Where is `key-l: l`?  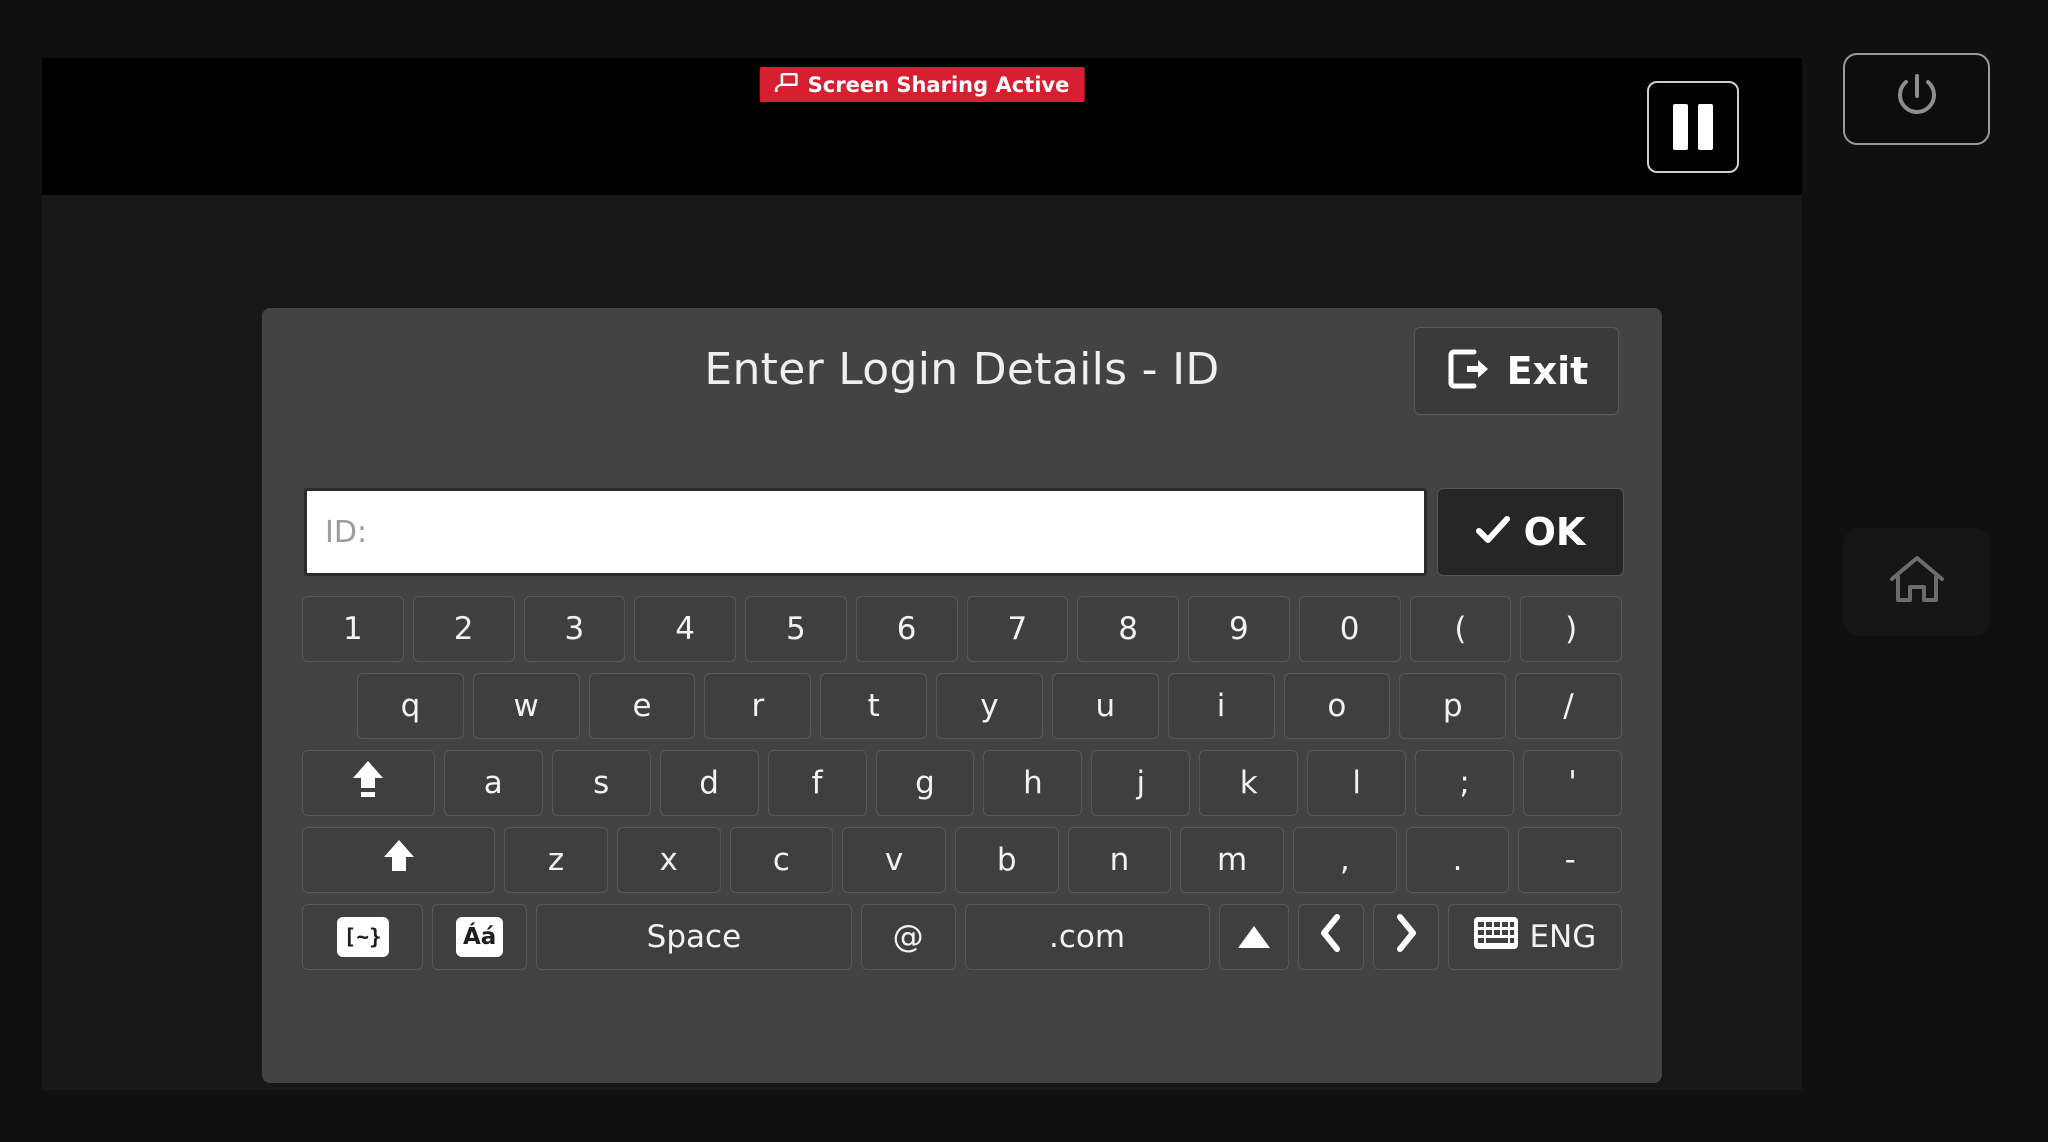 key-l: l is located at coordinates (1357, 783).